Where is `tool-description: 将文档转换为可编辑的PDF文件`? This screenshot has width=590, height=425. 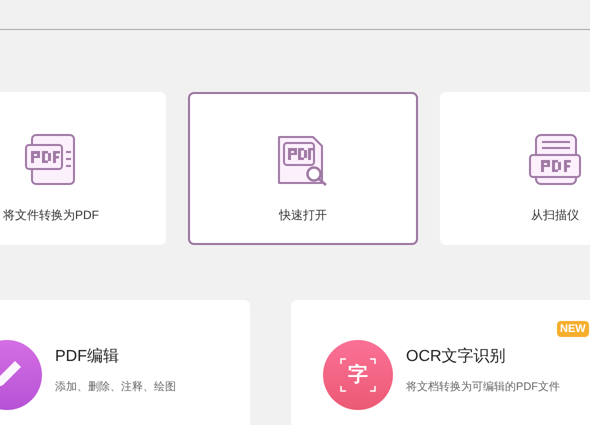 tool-description: 将文档转换为可编辑的PDF文件 is located at coordinates (483, 387).